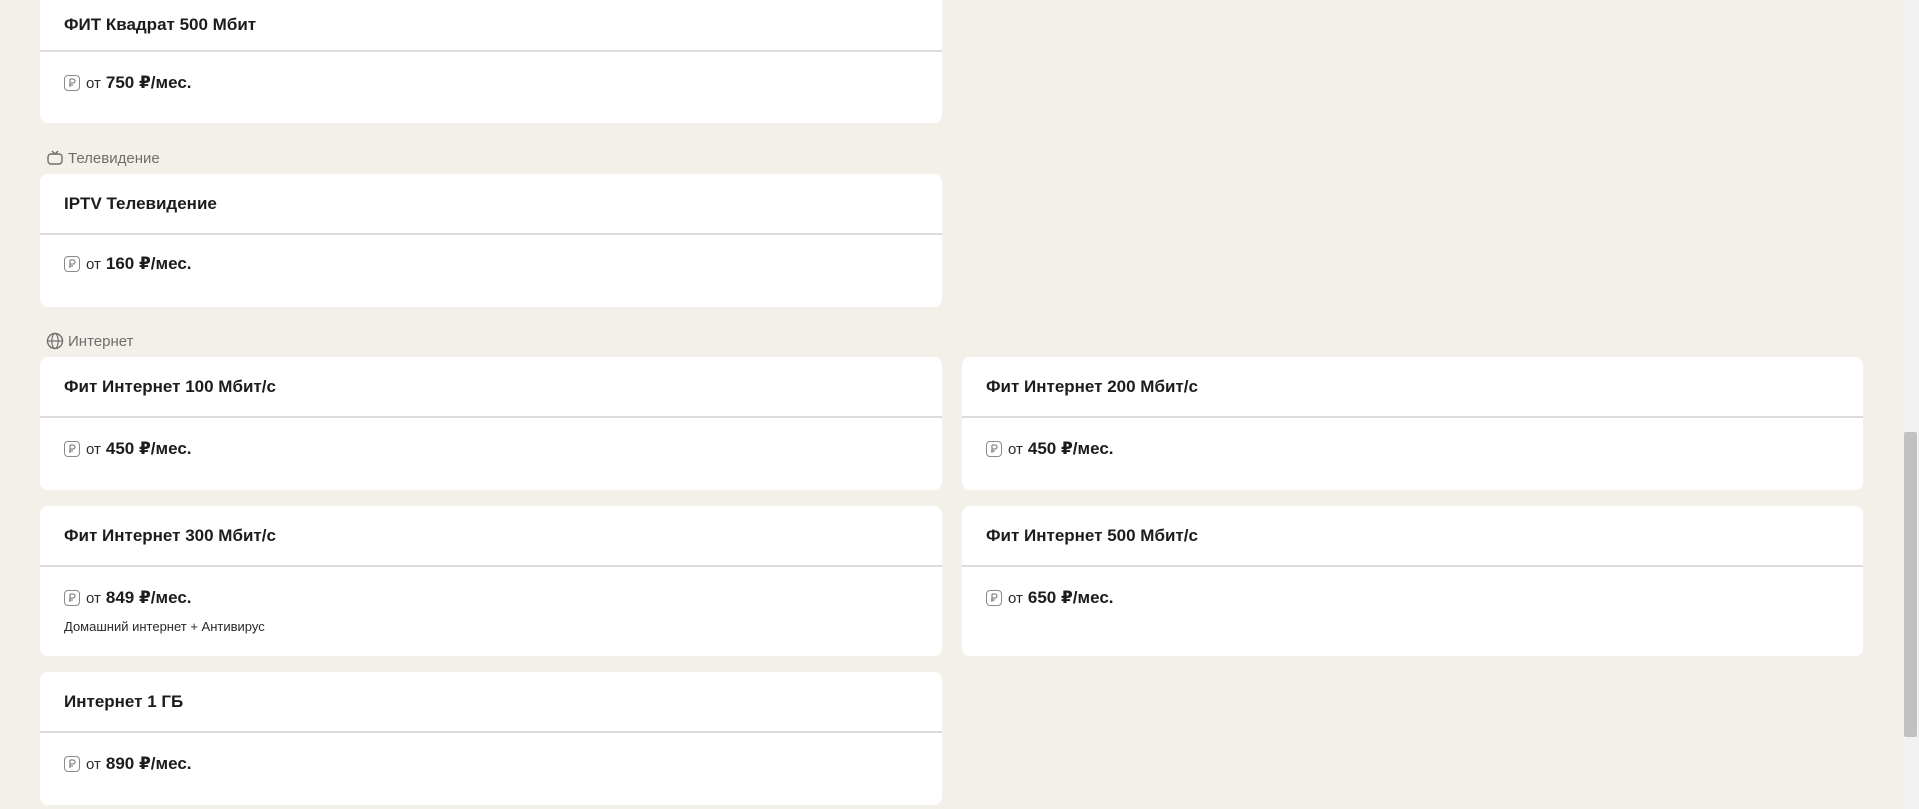 The height and width of the screenshot is (809, 1919). I want to click on tariff-body: от 160 ₽/мес., so click(491, 264).